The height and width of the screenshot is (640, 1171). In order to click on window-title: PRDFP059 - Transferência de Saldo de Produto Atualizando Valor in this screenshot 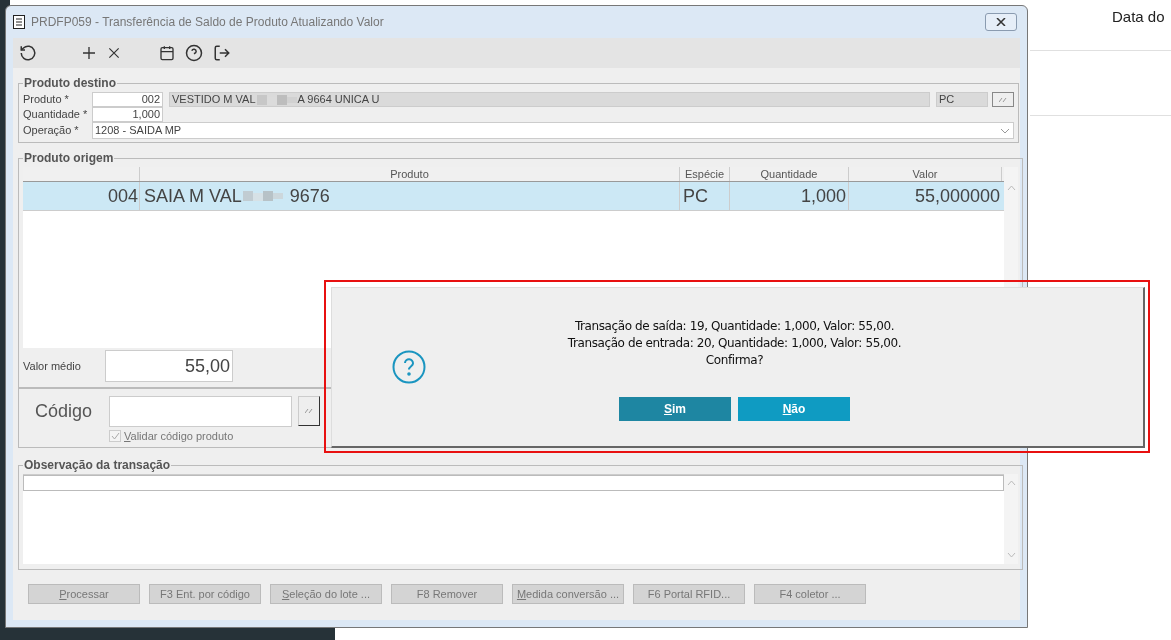, I will do `click(207, 22)`.